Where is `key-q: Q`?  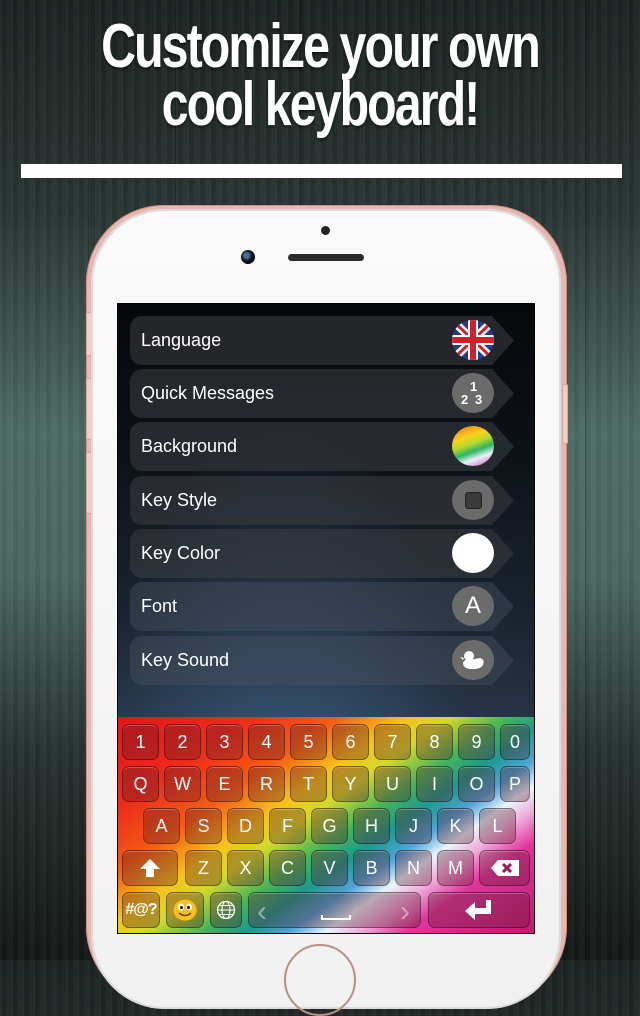
key-q: Q is located at coordinates (140, 784).